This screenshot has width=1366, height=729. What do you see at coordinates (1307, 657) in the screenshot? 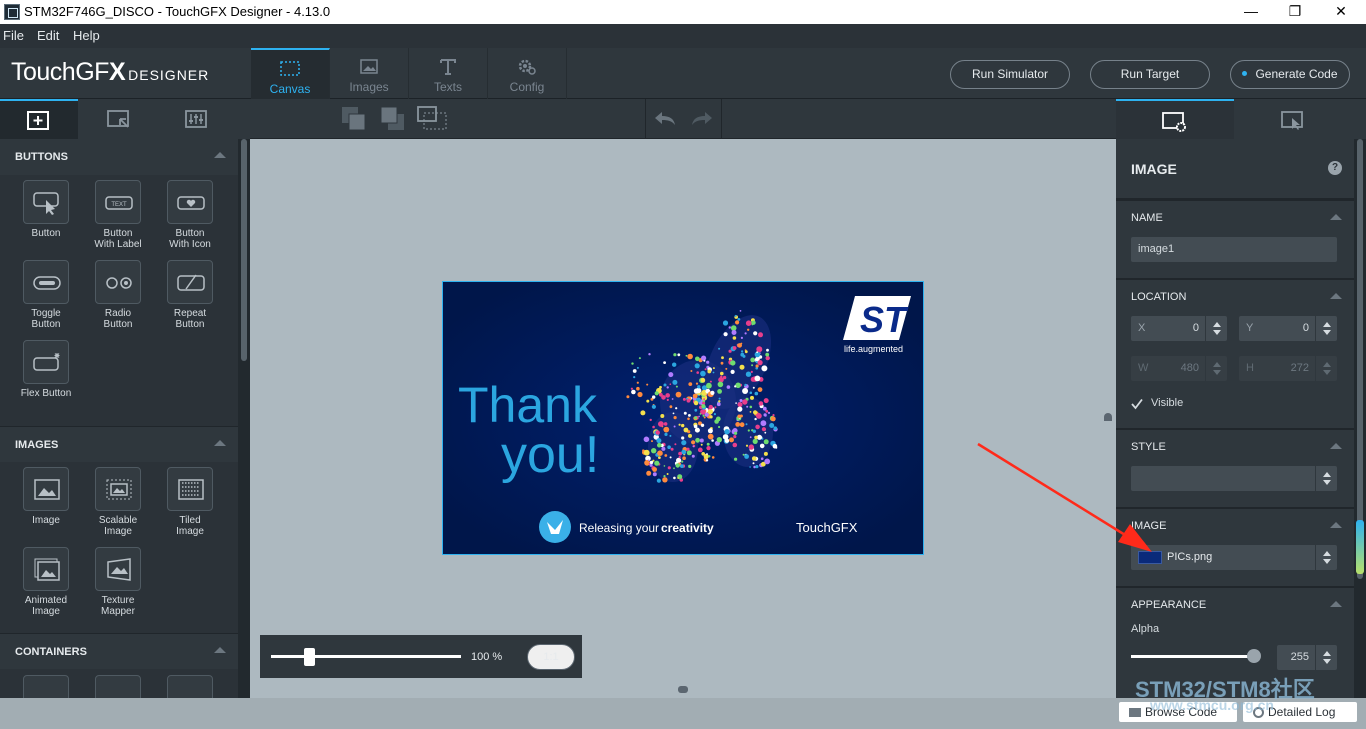
I see `alpha-field: 255` at bounding box center [1307, 657].